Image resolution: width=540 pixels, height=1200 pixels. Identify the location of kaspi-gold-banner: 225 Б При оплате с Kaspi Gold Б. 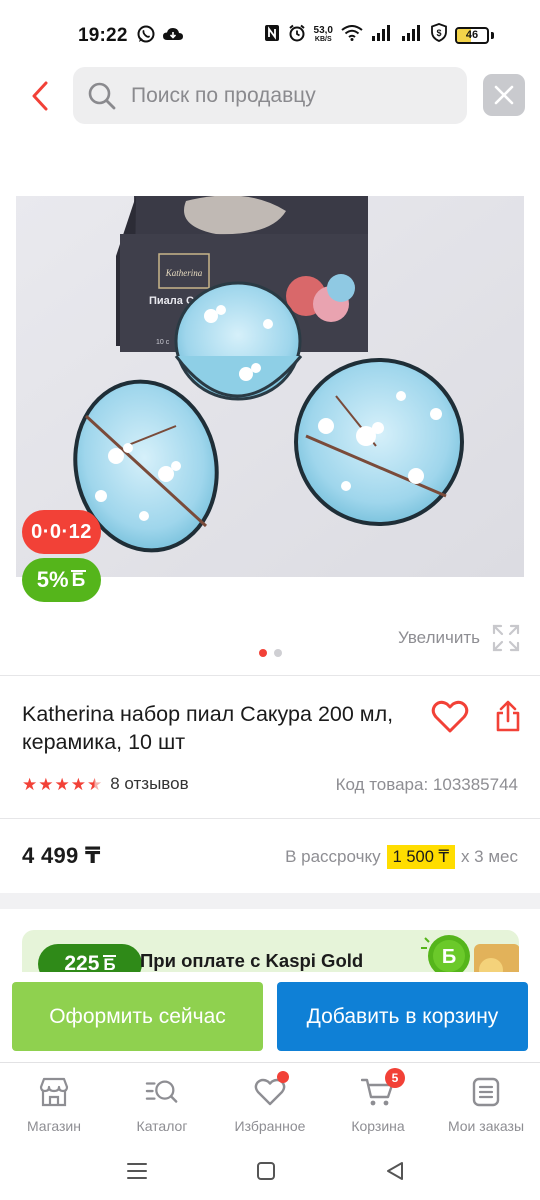
(270, 951).